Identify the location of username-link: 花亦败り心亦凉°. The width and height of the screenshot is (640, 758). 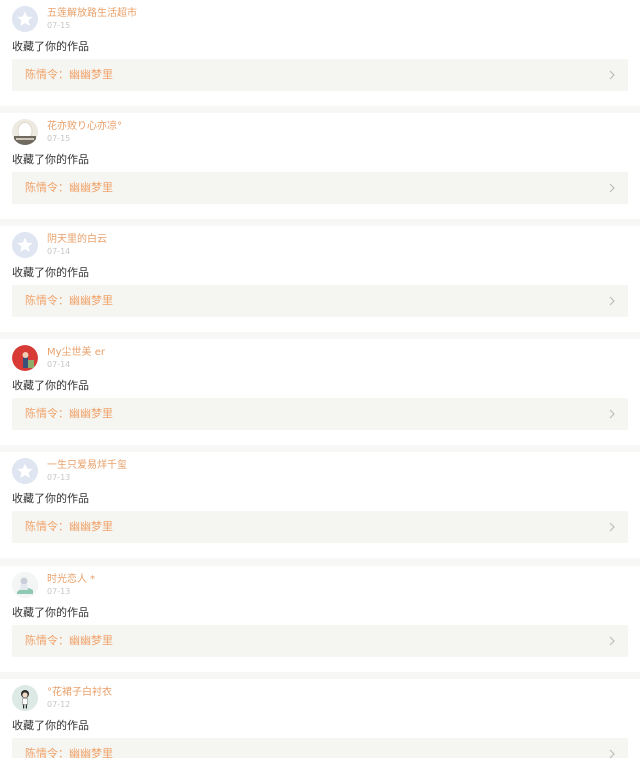
(84, 127).